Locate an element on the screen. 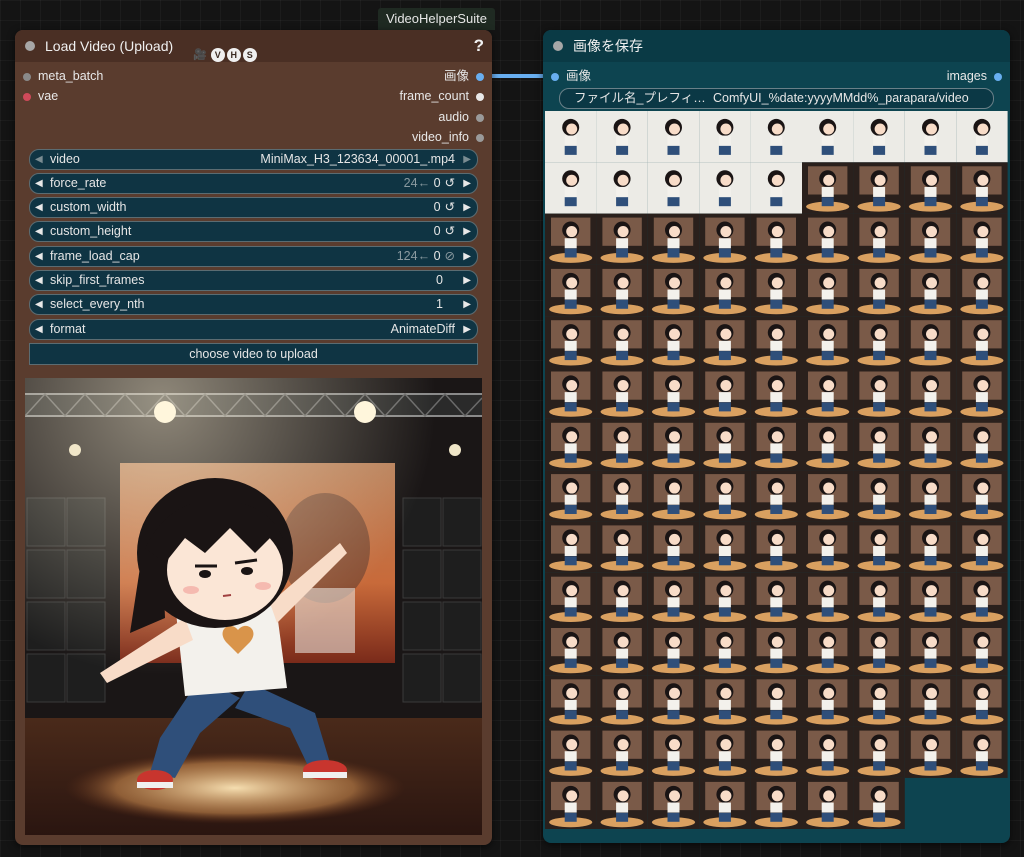  widget-label: frame_load_cap is located at coordinates (95, 256).